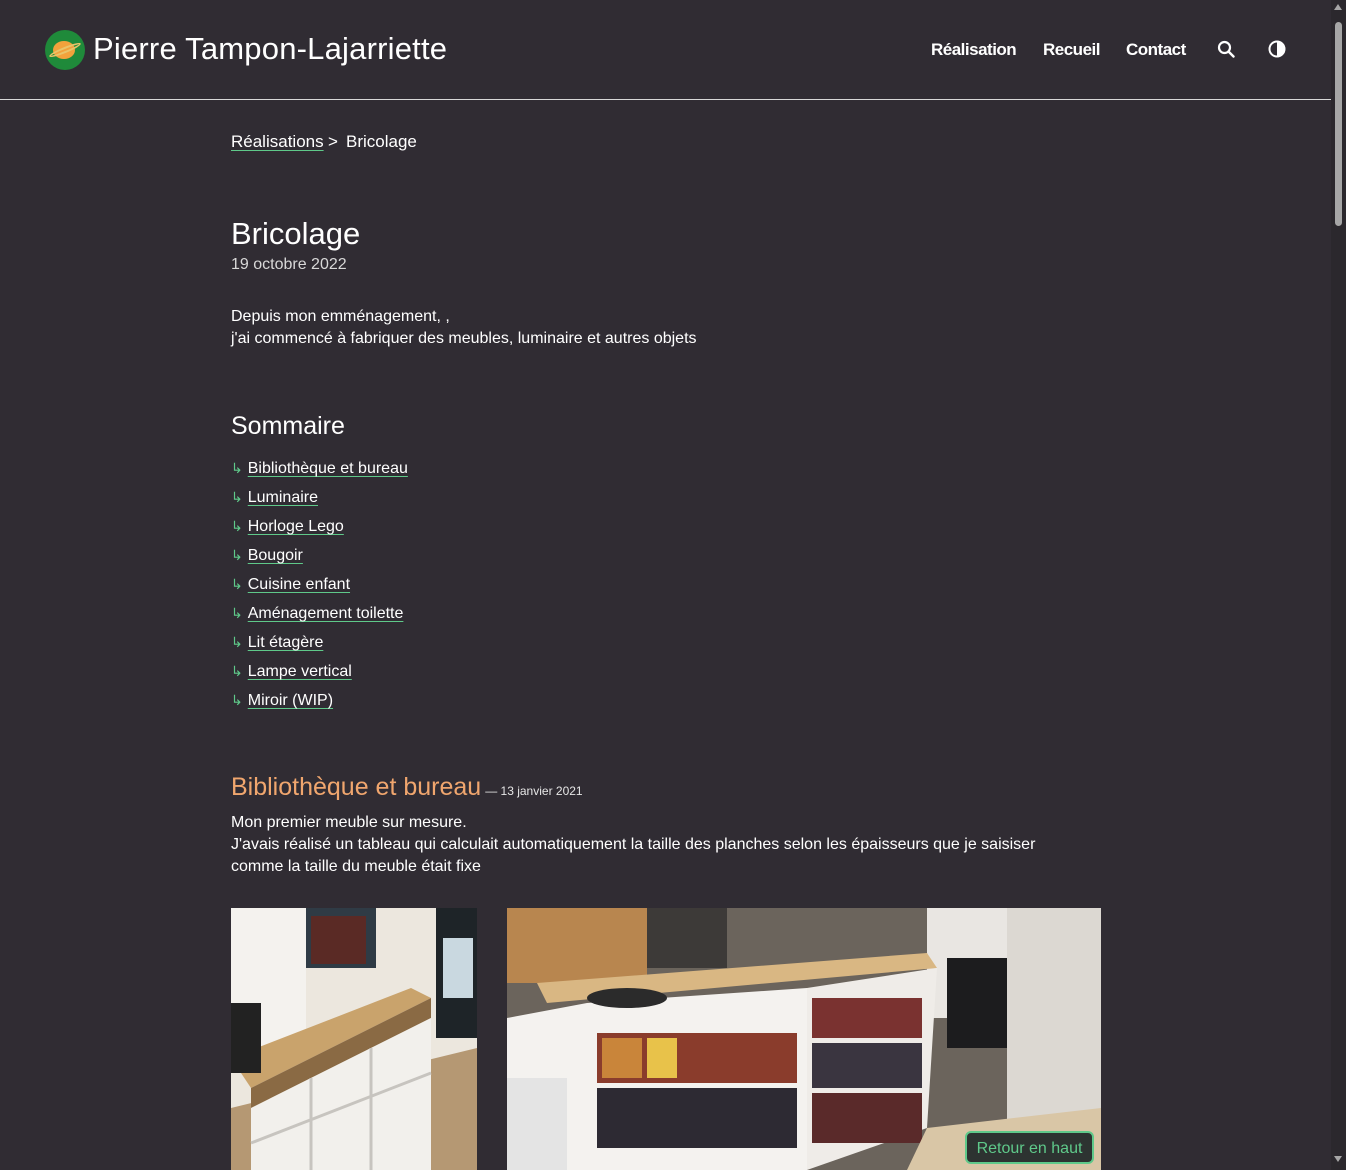  What do you see at coordinates (1156, 50) in the screenshot?
I see `nav-contact: Contact` at bounding box center [1156, 50].